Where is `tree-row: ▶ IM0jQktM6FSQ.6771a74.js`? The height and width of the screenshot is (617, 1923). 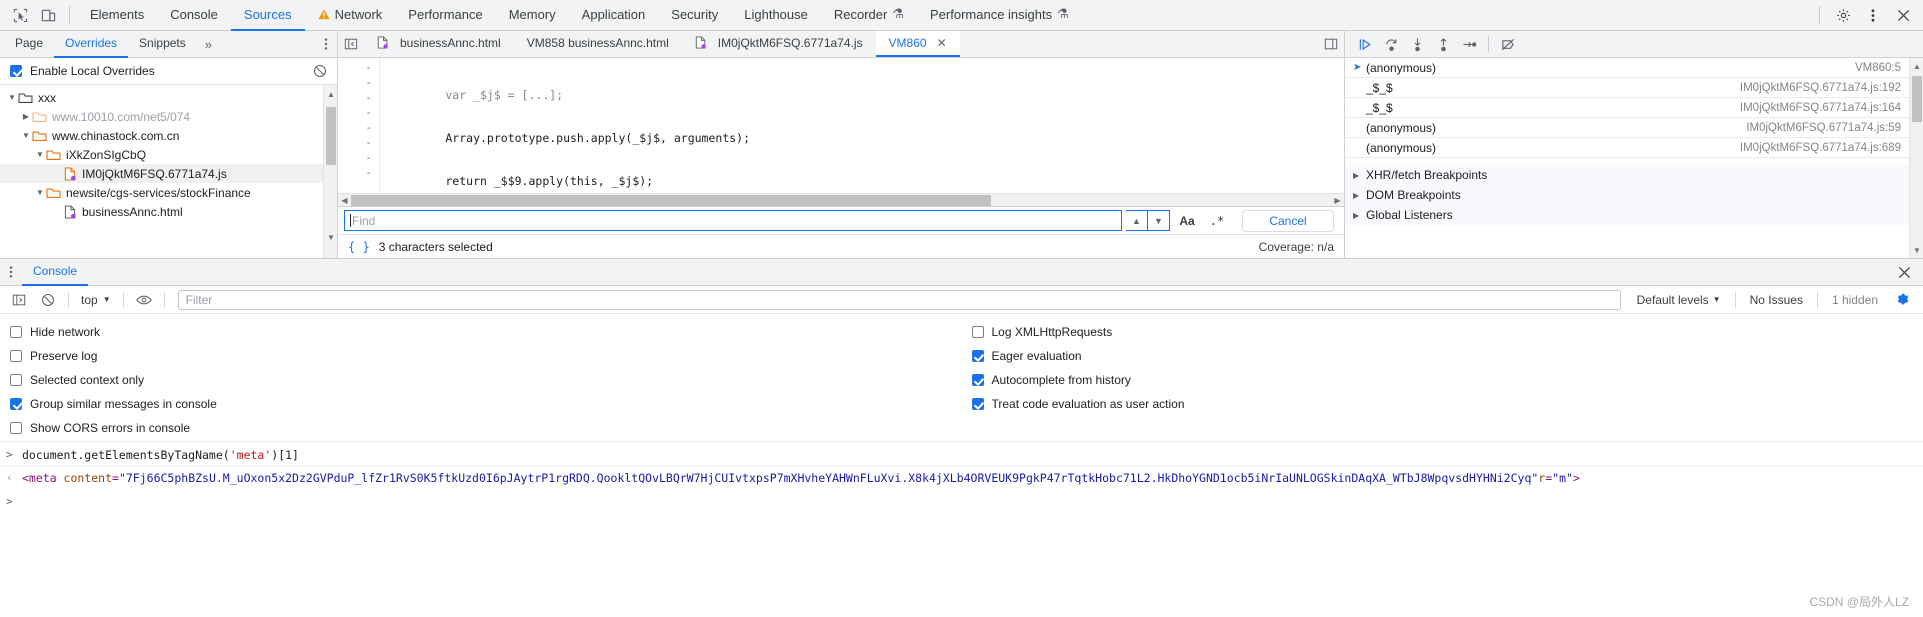 tree-row: ▶ IM0jQktM6FSQ.6771a74.js is located at coordinates (168, 173).